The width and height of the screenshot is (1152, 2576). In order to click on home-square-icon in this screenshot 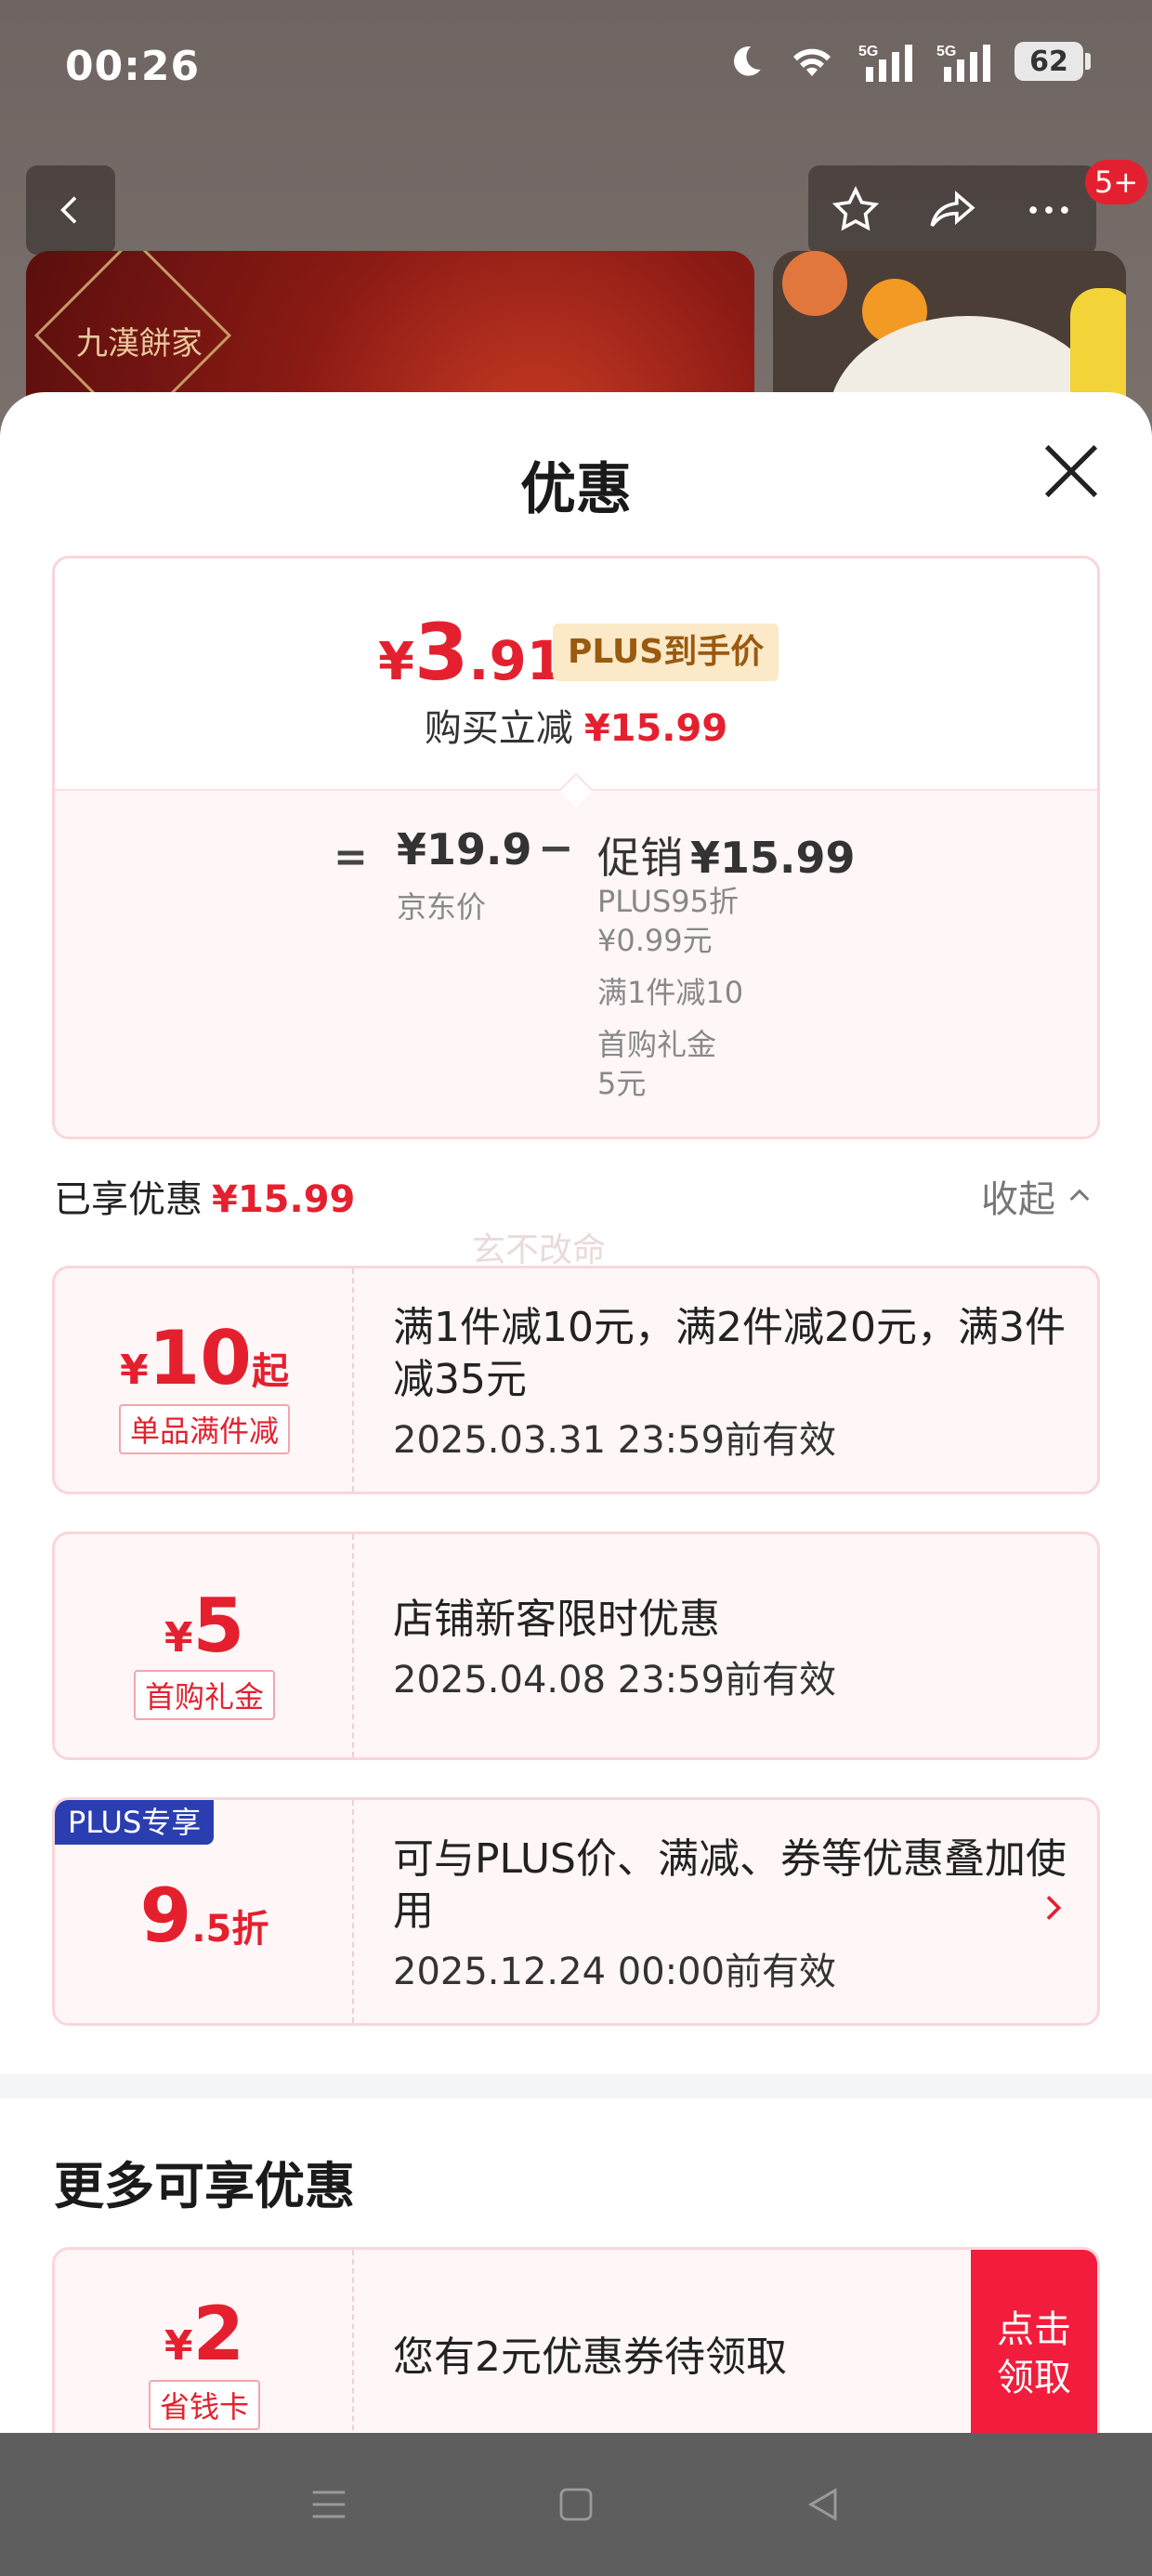, I will do `click(576, 2504)`.